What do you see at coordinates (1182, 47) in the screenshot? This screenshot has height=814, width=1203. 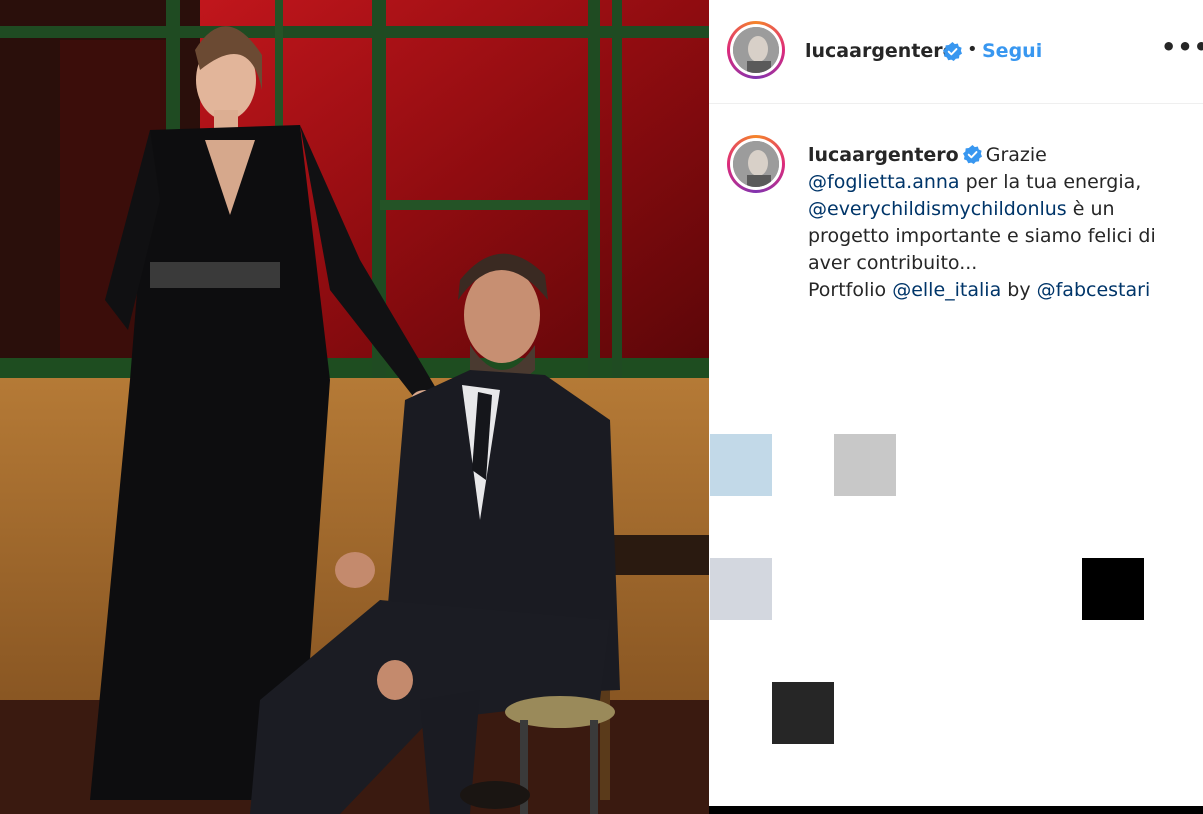 I see `more-options-icon: •••` at bounding box center [1182, 47].